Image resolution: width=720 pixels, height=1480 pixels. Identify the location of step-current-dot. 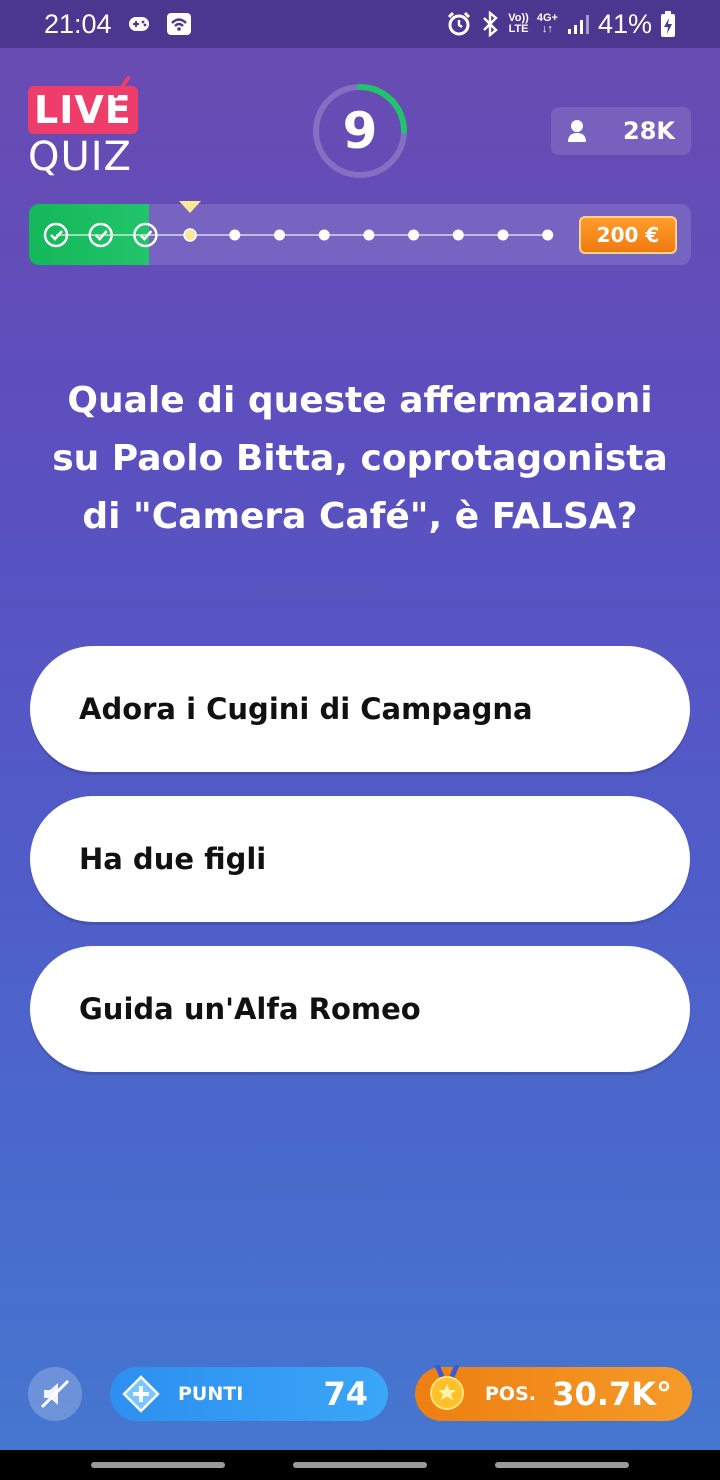
(190, 235).